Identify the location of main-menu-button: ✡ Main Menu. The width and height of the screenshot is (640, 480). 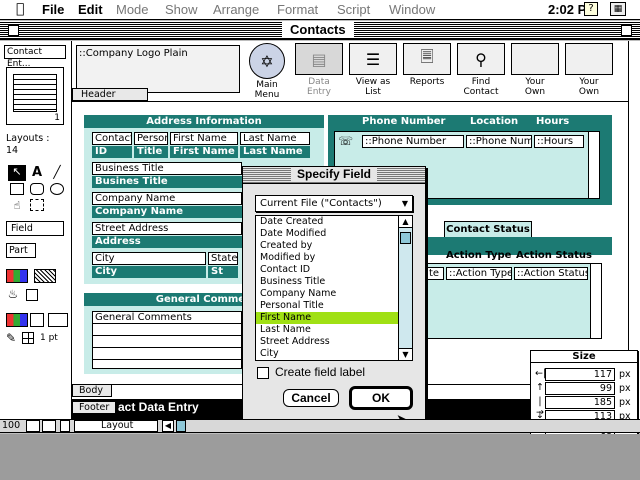
(267, 71).